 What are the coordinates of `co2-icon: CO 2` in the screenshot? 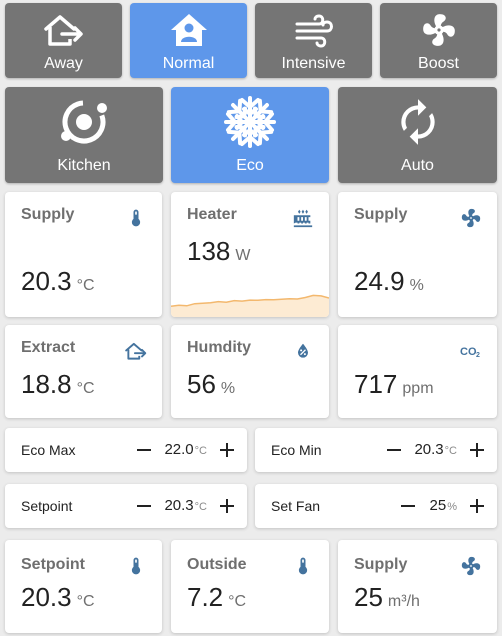 It's located at (471, 351).